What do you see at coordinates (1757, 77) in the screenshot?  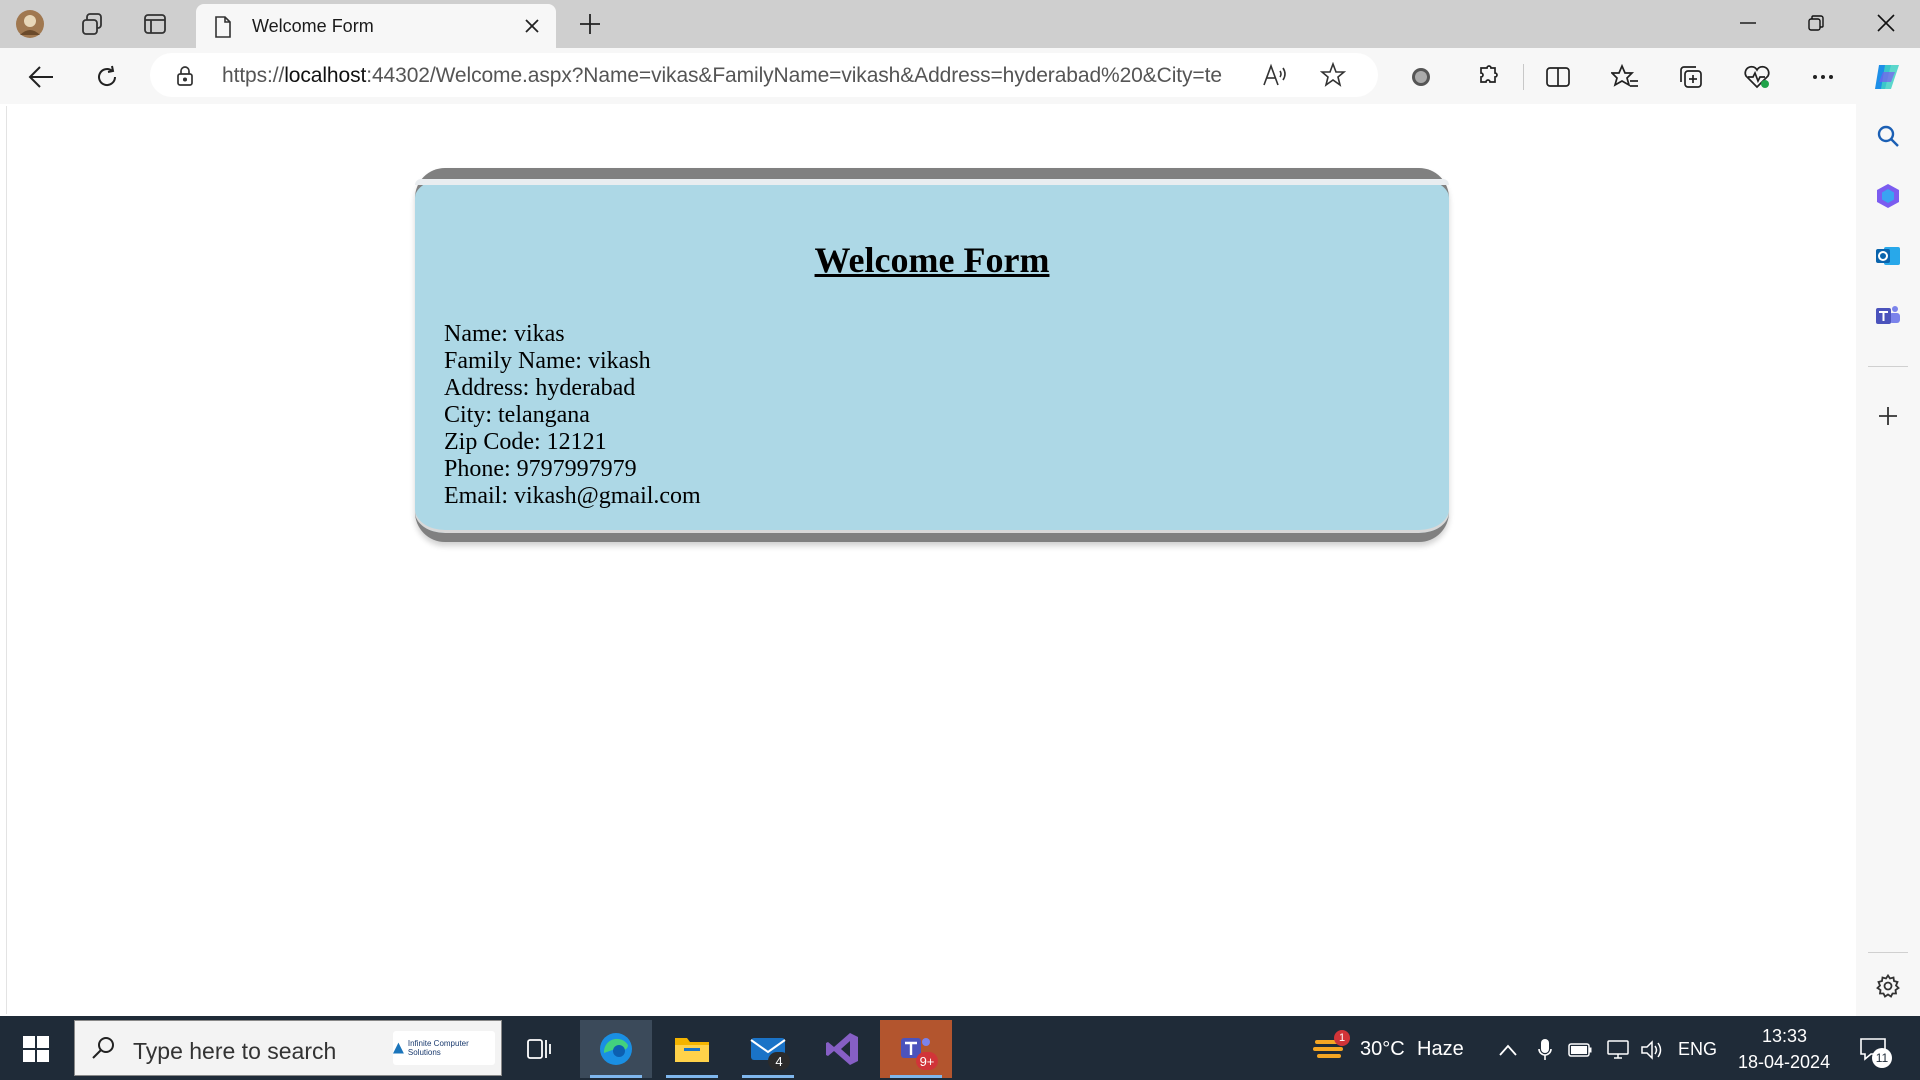 I see `browser-essentials-icon` at bounding box center [1757, 77].